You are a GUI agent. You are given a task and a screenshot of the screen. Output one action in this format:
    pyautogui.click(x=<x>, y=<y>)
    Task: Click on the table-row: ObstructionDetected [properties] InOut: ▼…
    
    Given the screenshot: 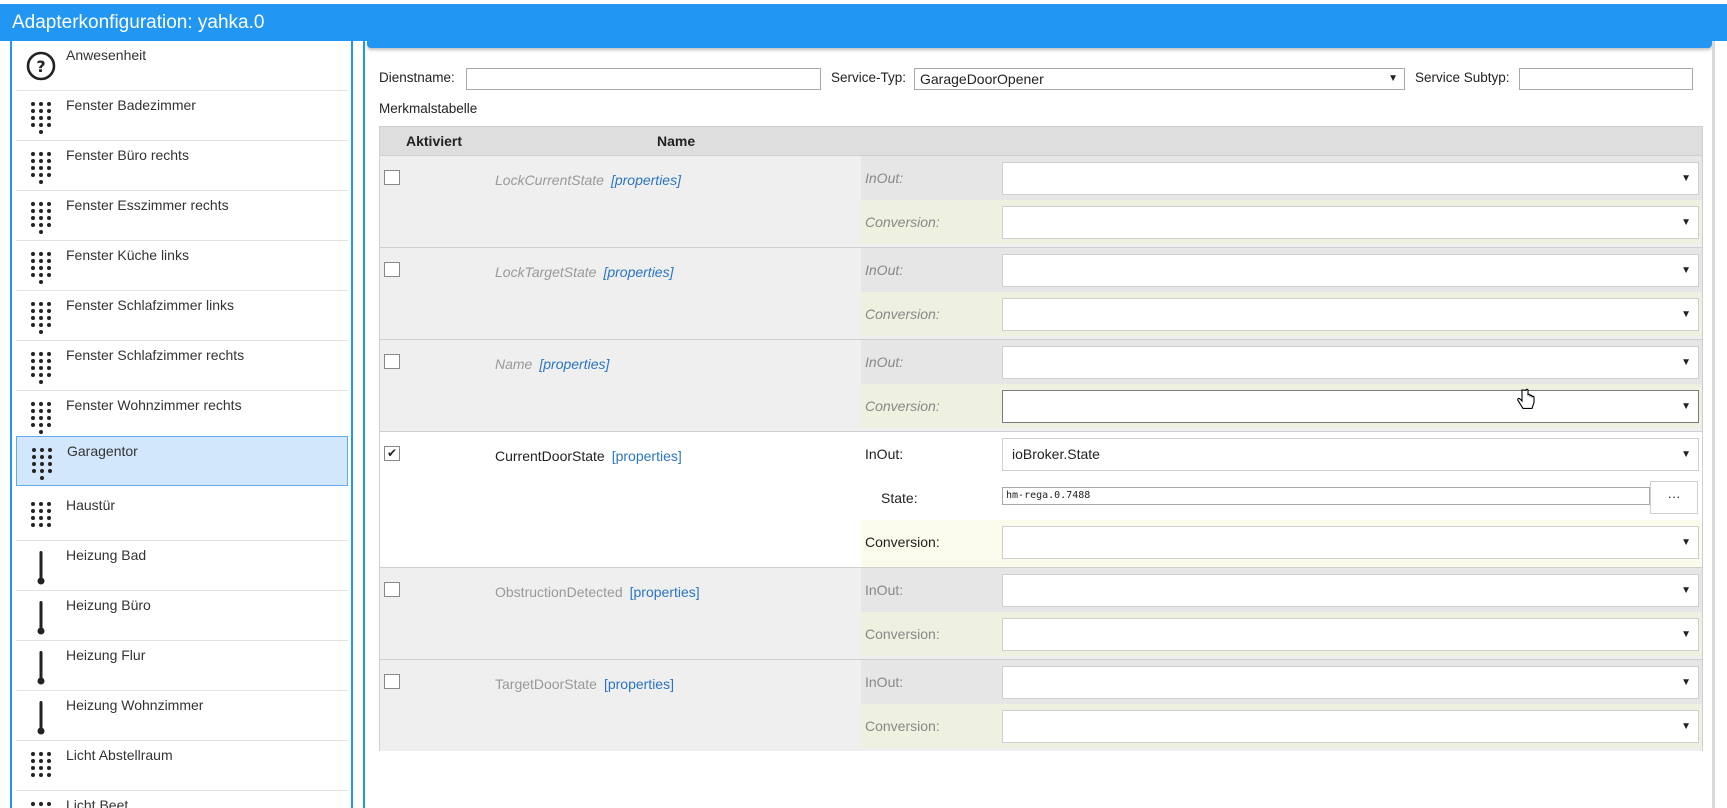 What is the action you would take?
    pyautogui.click(x=1041, y=613)
    